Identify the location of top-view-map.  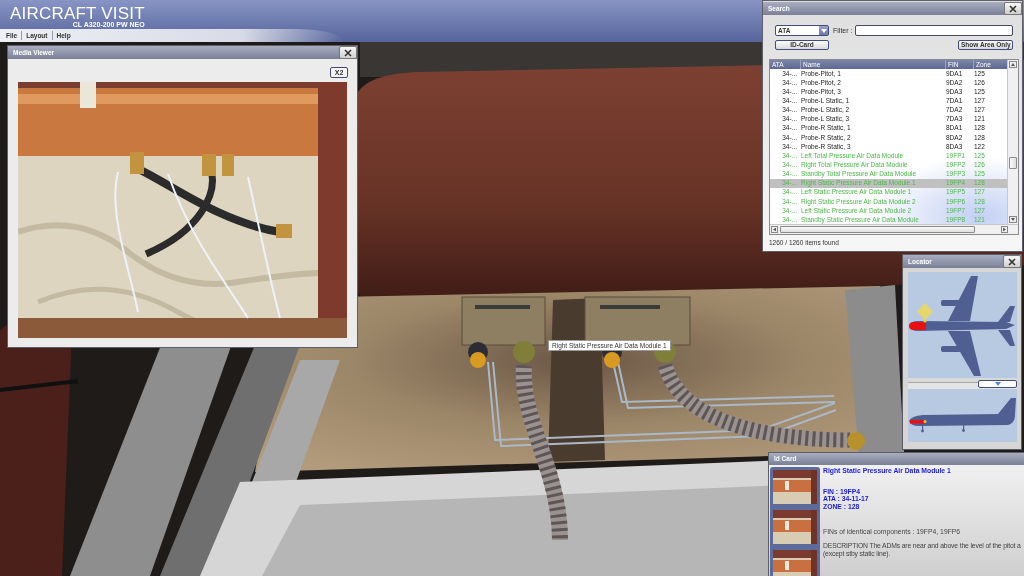
(962, 325).